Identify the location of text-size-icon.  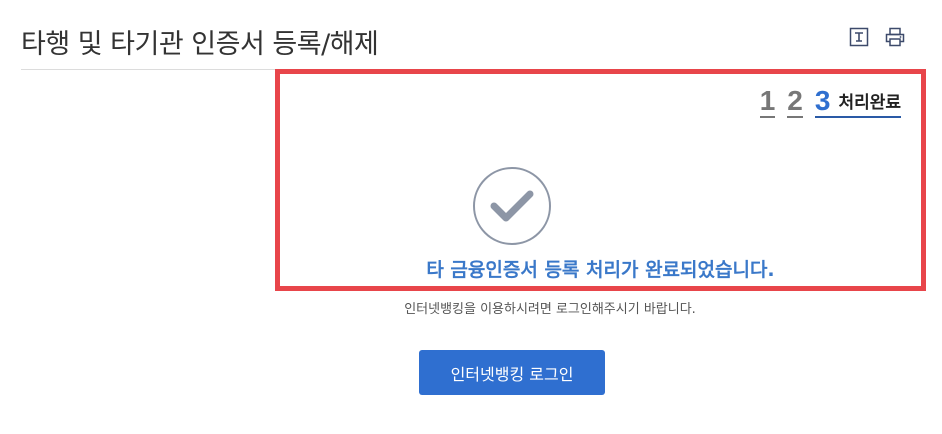
(859, 37).